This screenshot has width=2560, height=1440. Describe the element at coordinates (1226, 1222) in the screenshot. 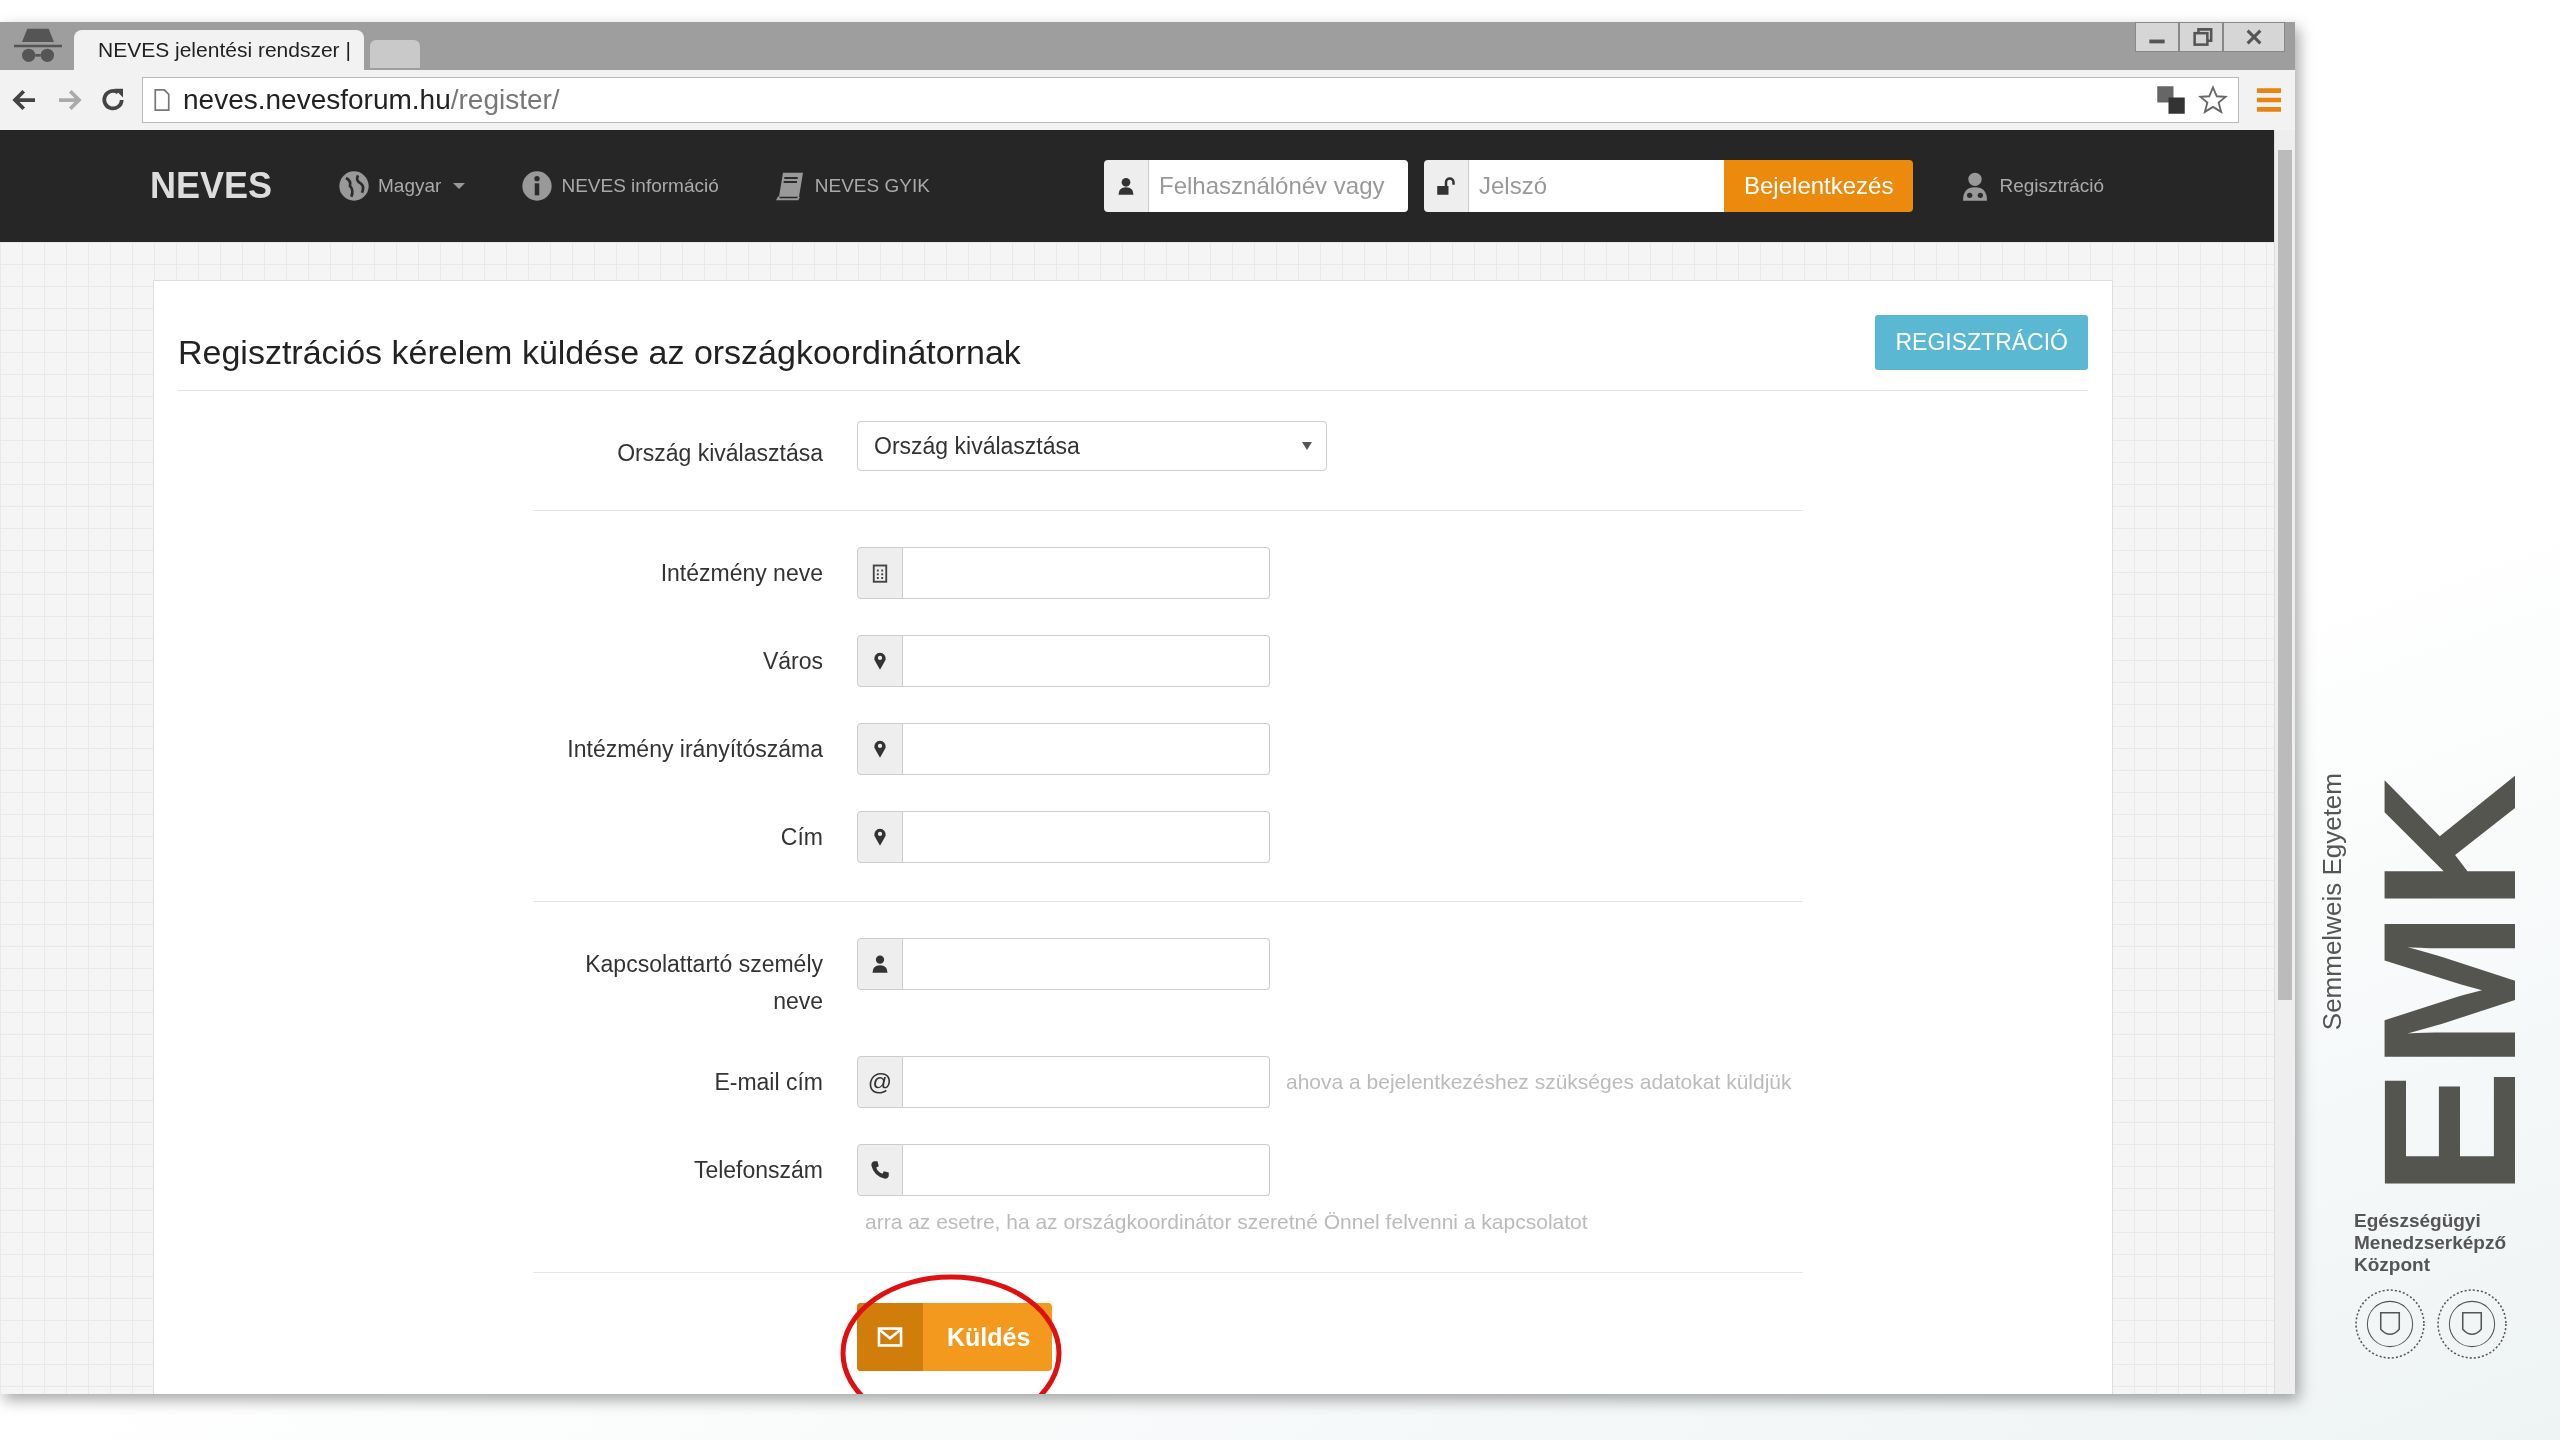

I see `help-text: arra az esetre, ha az országkoordinátor szeretné Önnel felvenni a kapcsolatot` at that location.